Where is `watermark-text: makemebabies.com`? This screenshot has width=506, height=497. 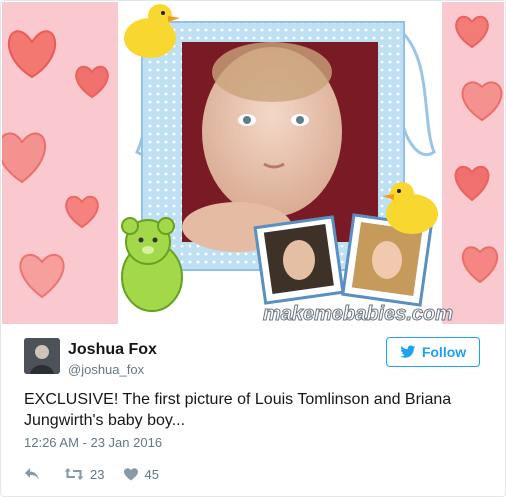
watermark-text: makemebabies.com is located at coordinates (358, 313).